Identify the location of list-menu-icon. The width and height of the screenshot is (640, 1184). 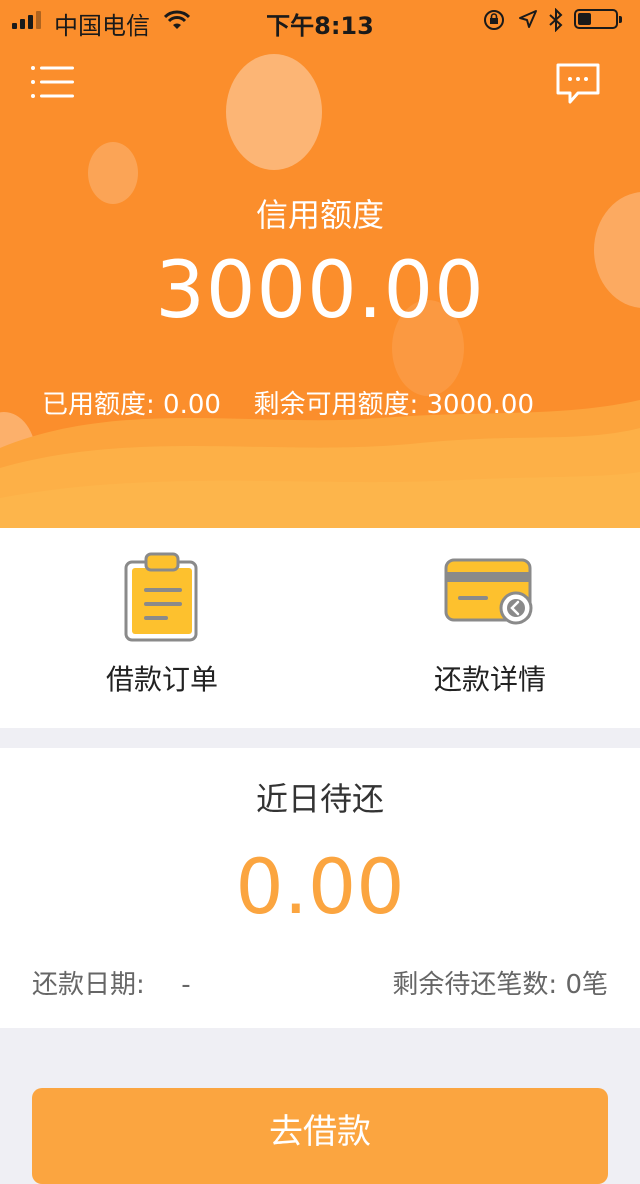
(52, 82).